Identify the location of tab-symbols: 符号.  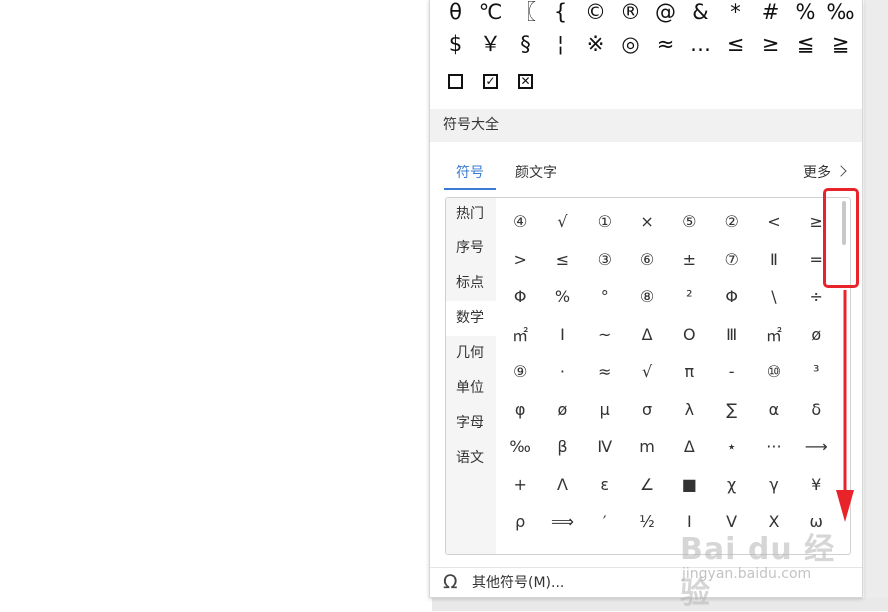
(470, 173).